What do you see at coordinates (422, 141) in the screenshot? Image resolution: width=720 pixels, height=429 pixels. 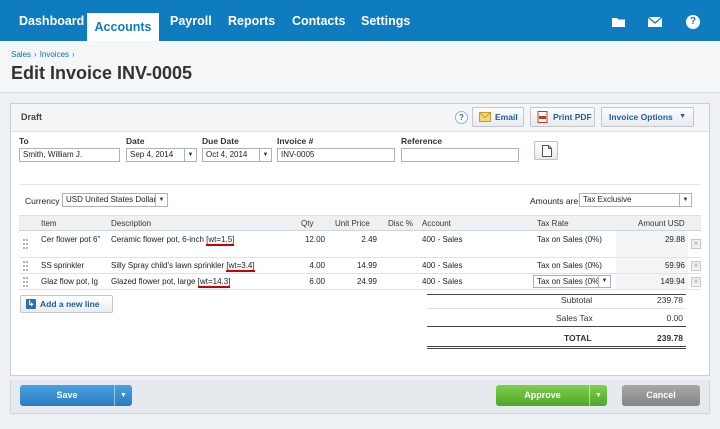 I see `reference-label: Reference` at bounding box center [422, 141].